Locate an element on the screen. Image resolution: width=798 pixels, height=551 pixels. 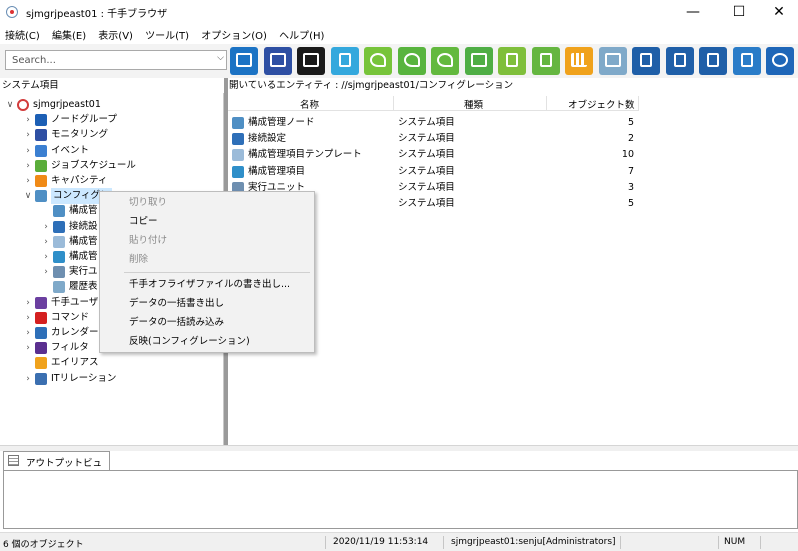
menu-options: オプション(O) is located at coordinates (233, 33).